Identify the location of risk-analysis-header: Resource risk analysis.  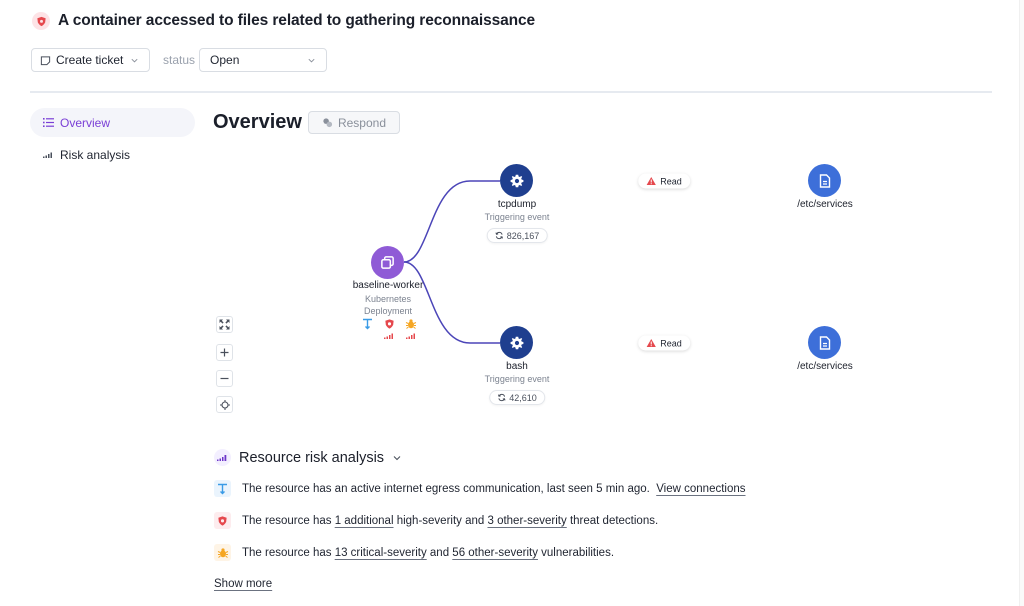
(308, 457).